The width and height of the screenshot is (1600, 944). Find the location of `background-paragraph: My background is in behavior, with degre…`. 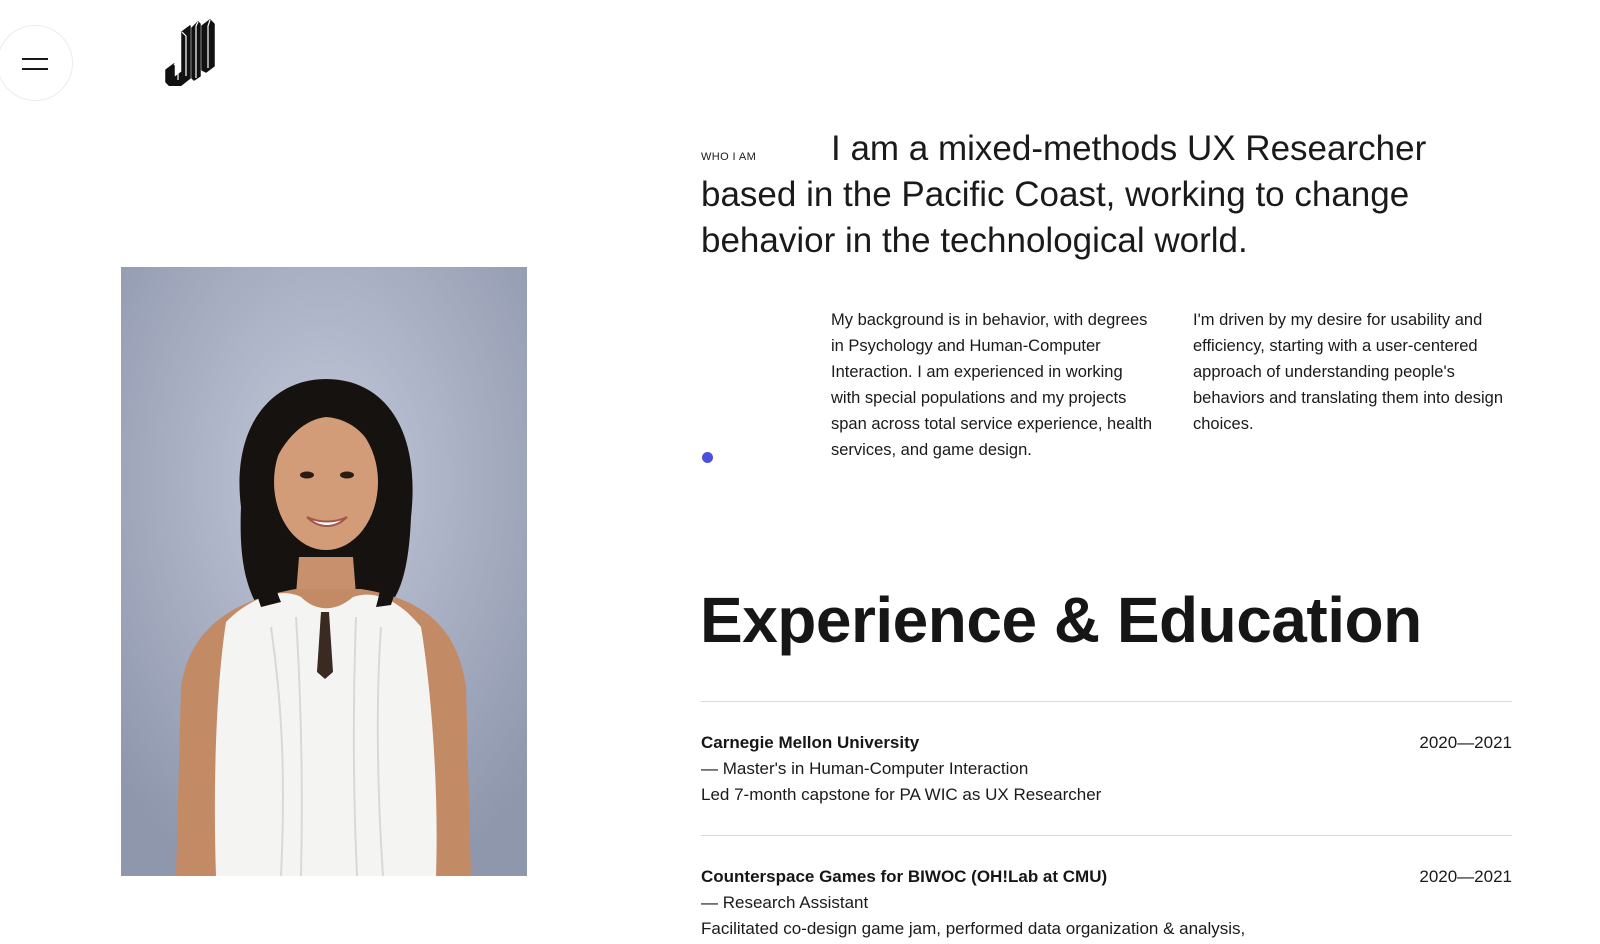

background-paragraph: My background is in behavior, with degre… is located at coordinates (992, 385).